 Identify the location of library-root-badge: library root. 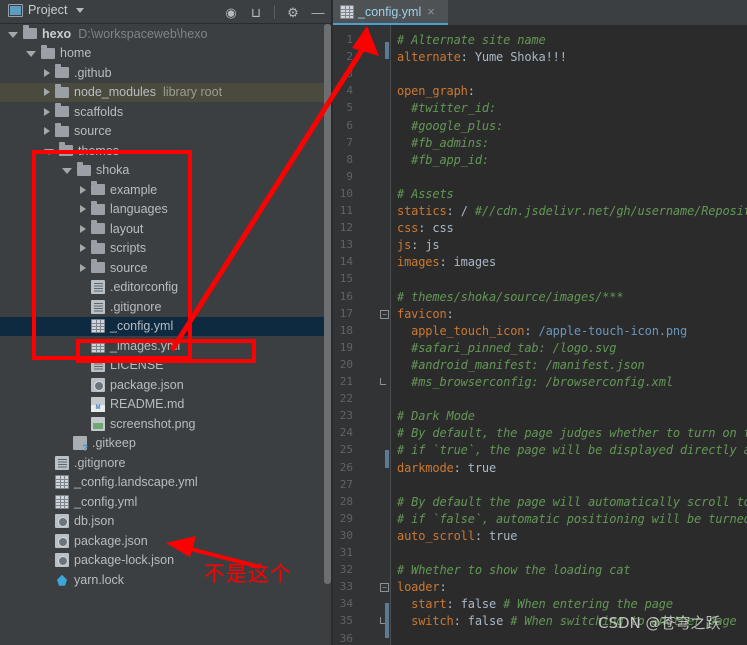
(193, 92).